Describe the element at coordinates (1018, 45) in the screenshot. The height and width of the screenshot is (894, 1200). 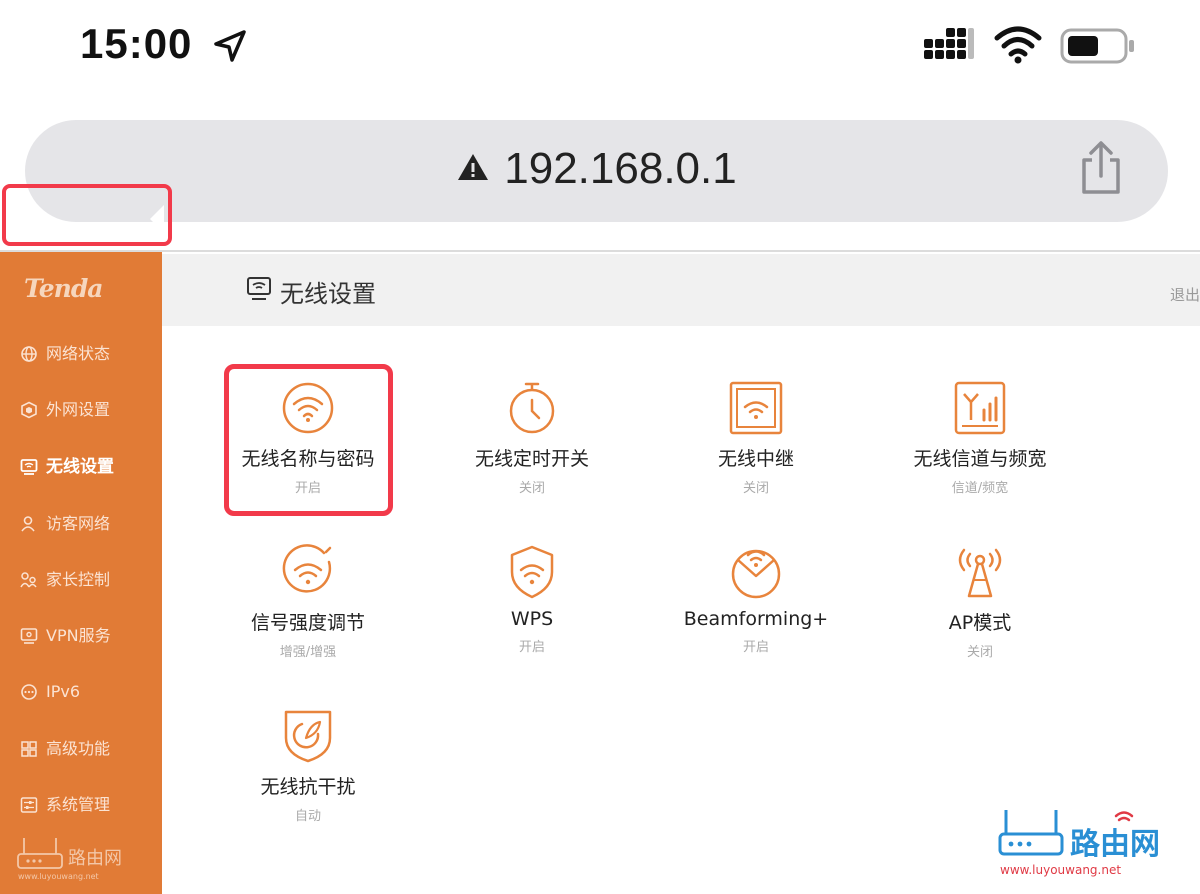
I see `wifi-icon` at that location.